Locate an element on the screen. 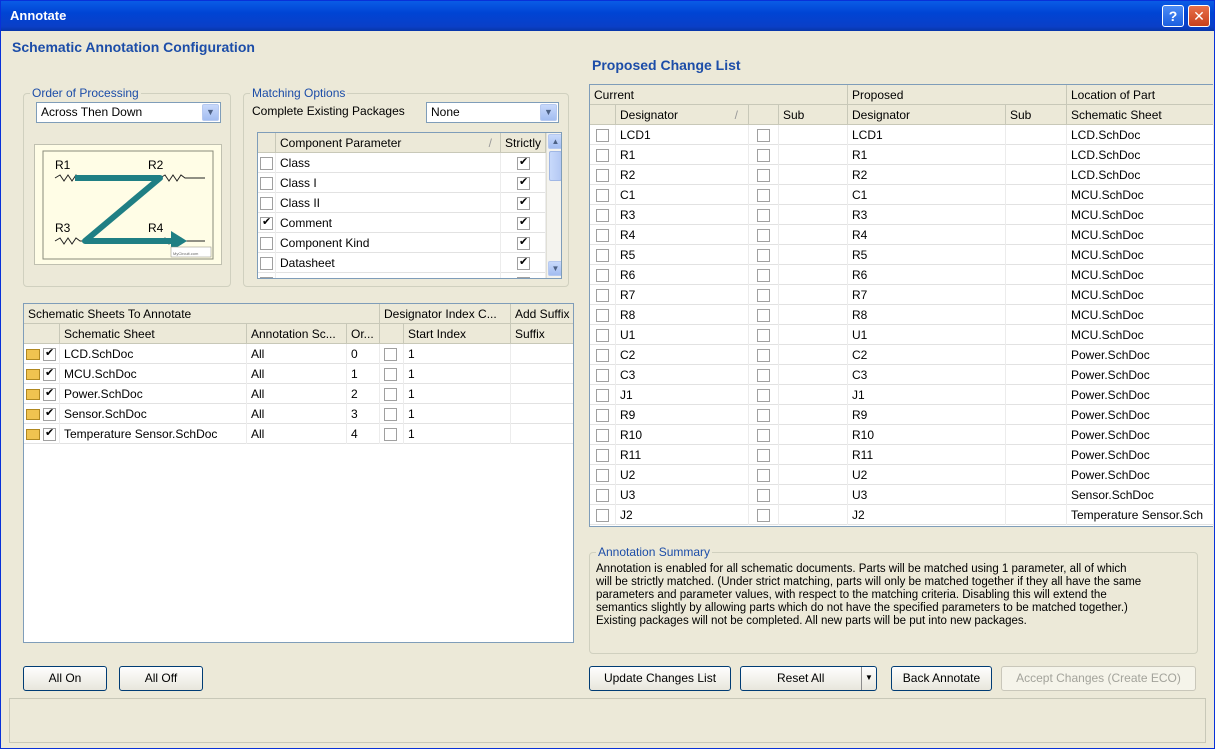  complete-packages-select: None ▼ is located at coordinates (492, 112).